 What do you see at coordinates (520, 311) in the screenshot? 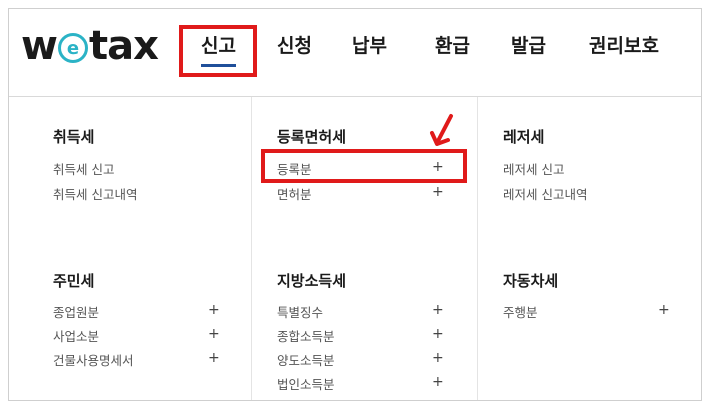
I see `link-mileage: 주행분` at bounding box center [520, 311].